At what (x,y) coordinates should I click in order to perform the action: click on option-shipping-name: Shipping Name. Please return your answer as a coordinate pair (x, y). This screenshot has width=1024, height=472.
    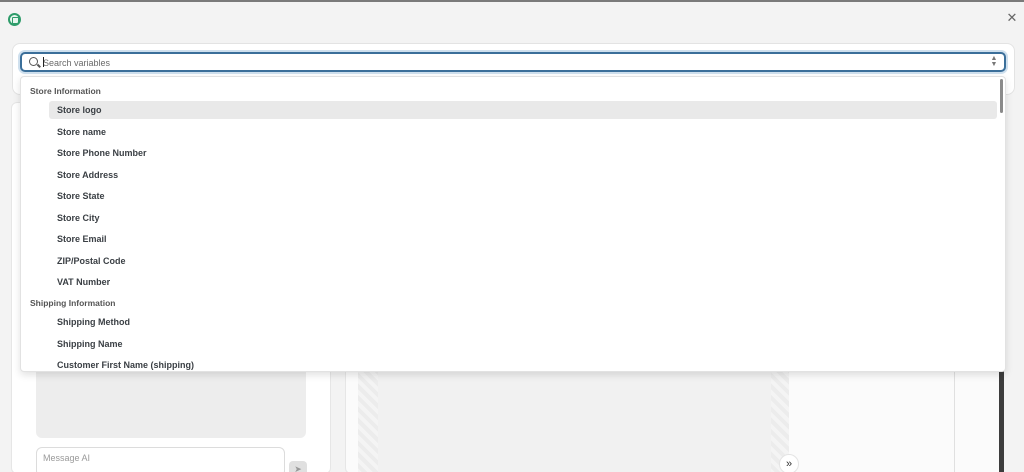
    Looking at the image, I should click on (523, 344).